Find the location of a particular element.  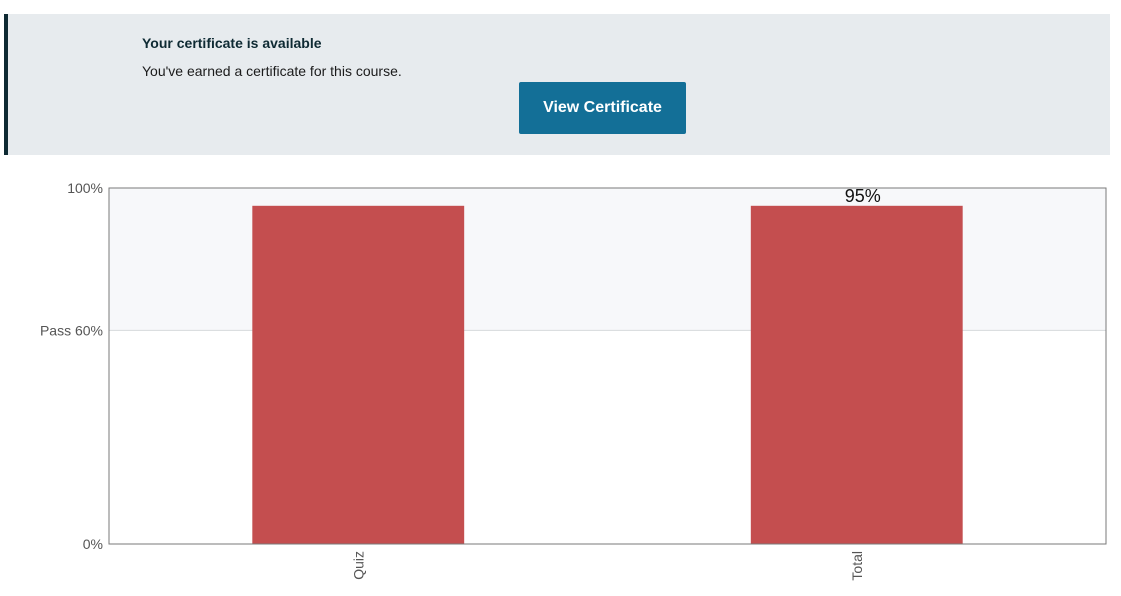

bar-quiz is located at coordinates (358, 375).